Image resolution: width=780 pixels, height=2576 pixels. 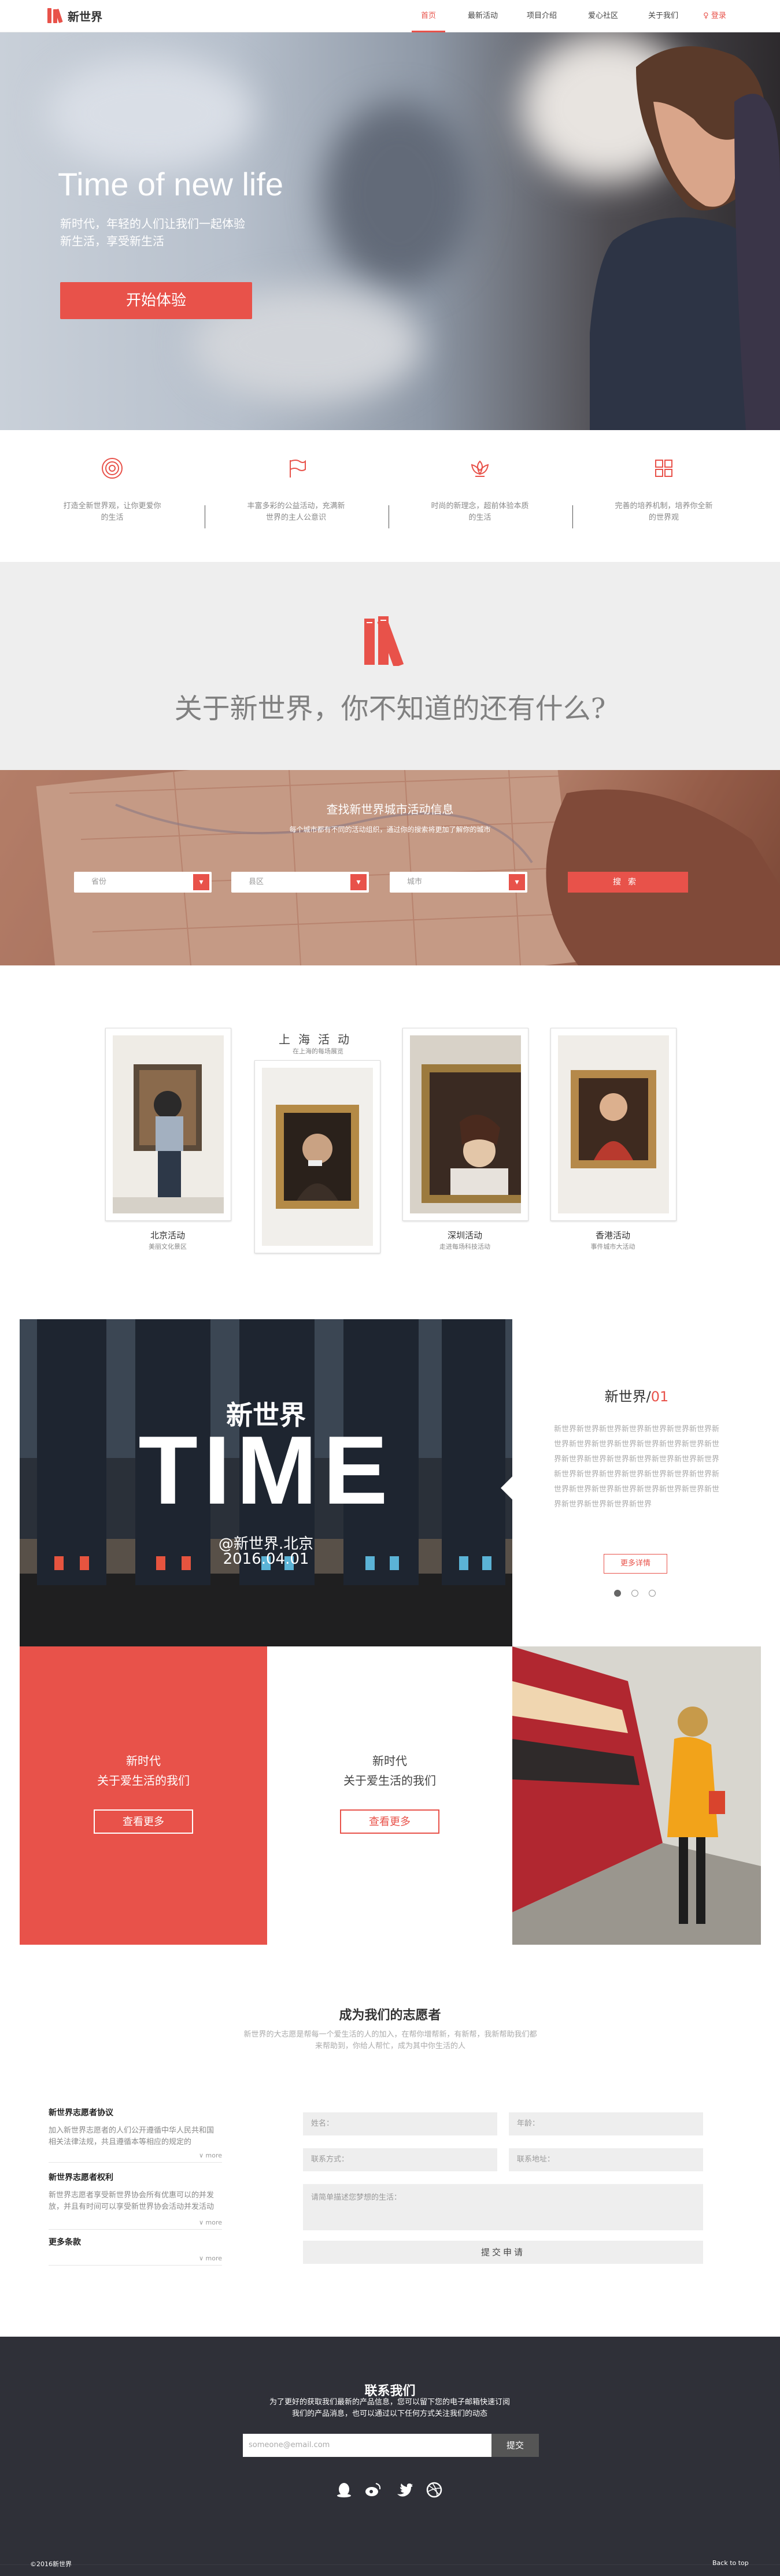 What do you see at coordinates (480, 468) in the screenshot?
I see `lotus-icon` at bounding box center [480, 468].